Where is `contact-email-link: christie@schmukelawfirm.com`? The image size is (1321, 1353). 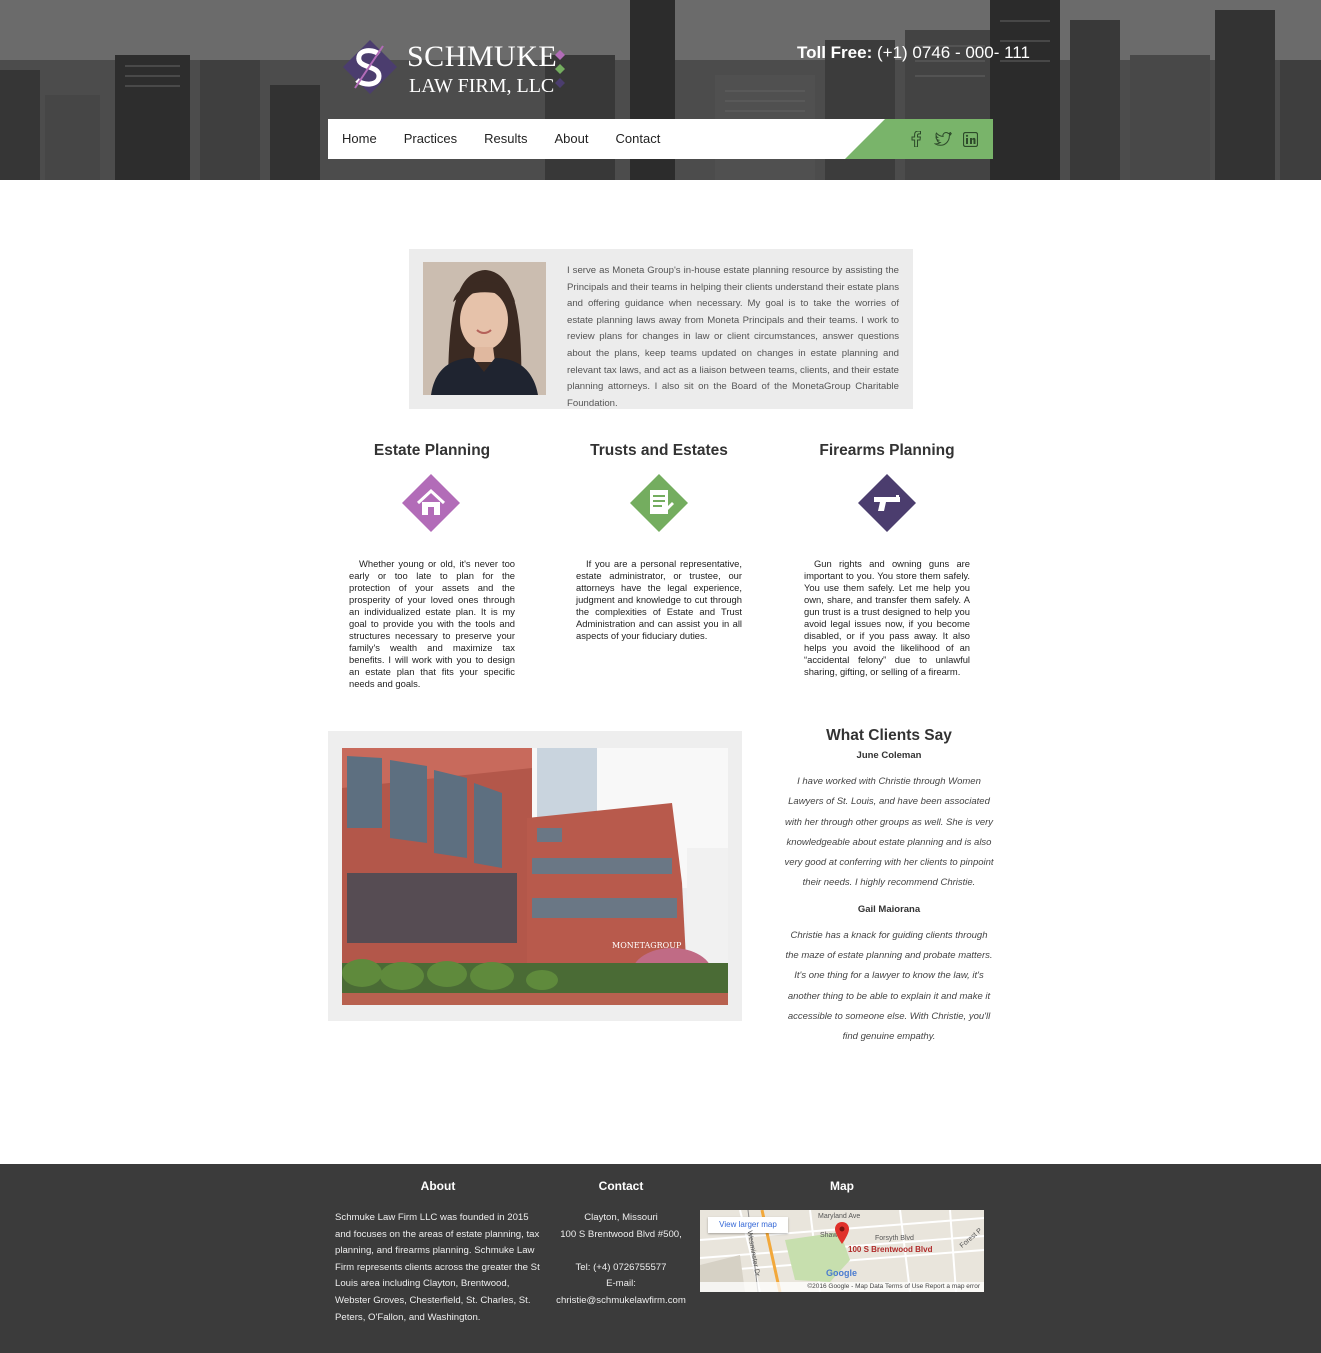 contact-email-link: christie@schmukelawfirm.com is located at coordinates (621, 1301).